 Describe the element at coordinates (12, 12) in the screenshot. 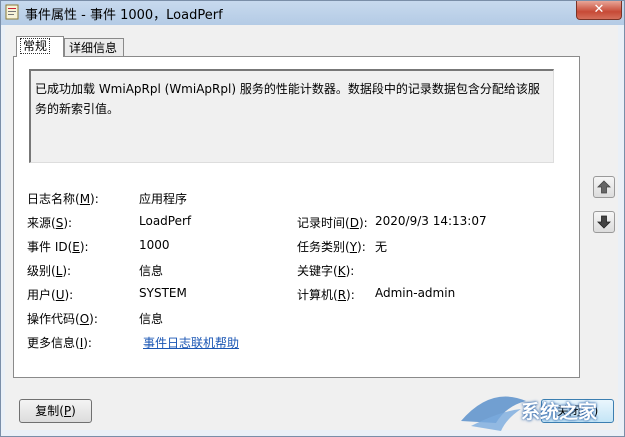

I see `event-log-icon` at that location.